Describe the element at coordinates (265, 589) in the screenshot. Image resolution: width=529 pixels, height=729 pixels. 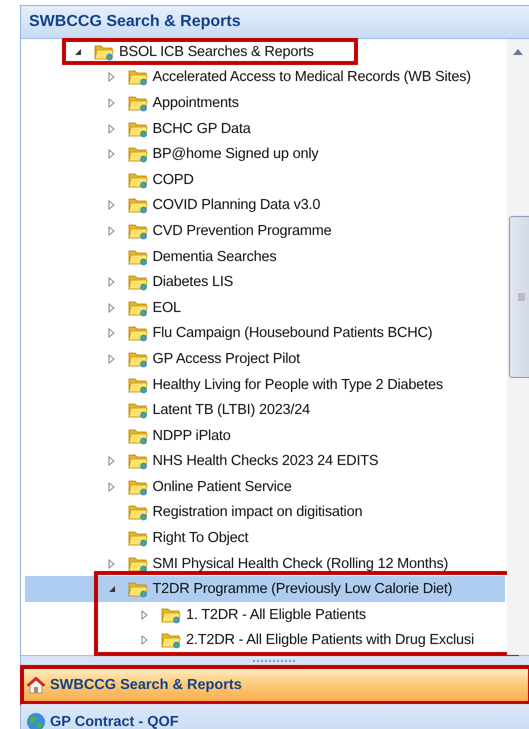
I see `tree-item: T2DR Programme (Previously Low Calorie Diet)` at that location.